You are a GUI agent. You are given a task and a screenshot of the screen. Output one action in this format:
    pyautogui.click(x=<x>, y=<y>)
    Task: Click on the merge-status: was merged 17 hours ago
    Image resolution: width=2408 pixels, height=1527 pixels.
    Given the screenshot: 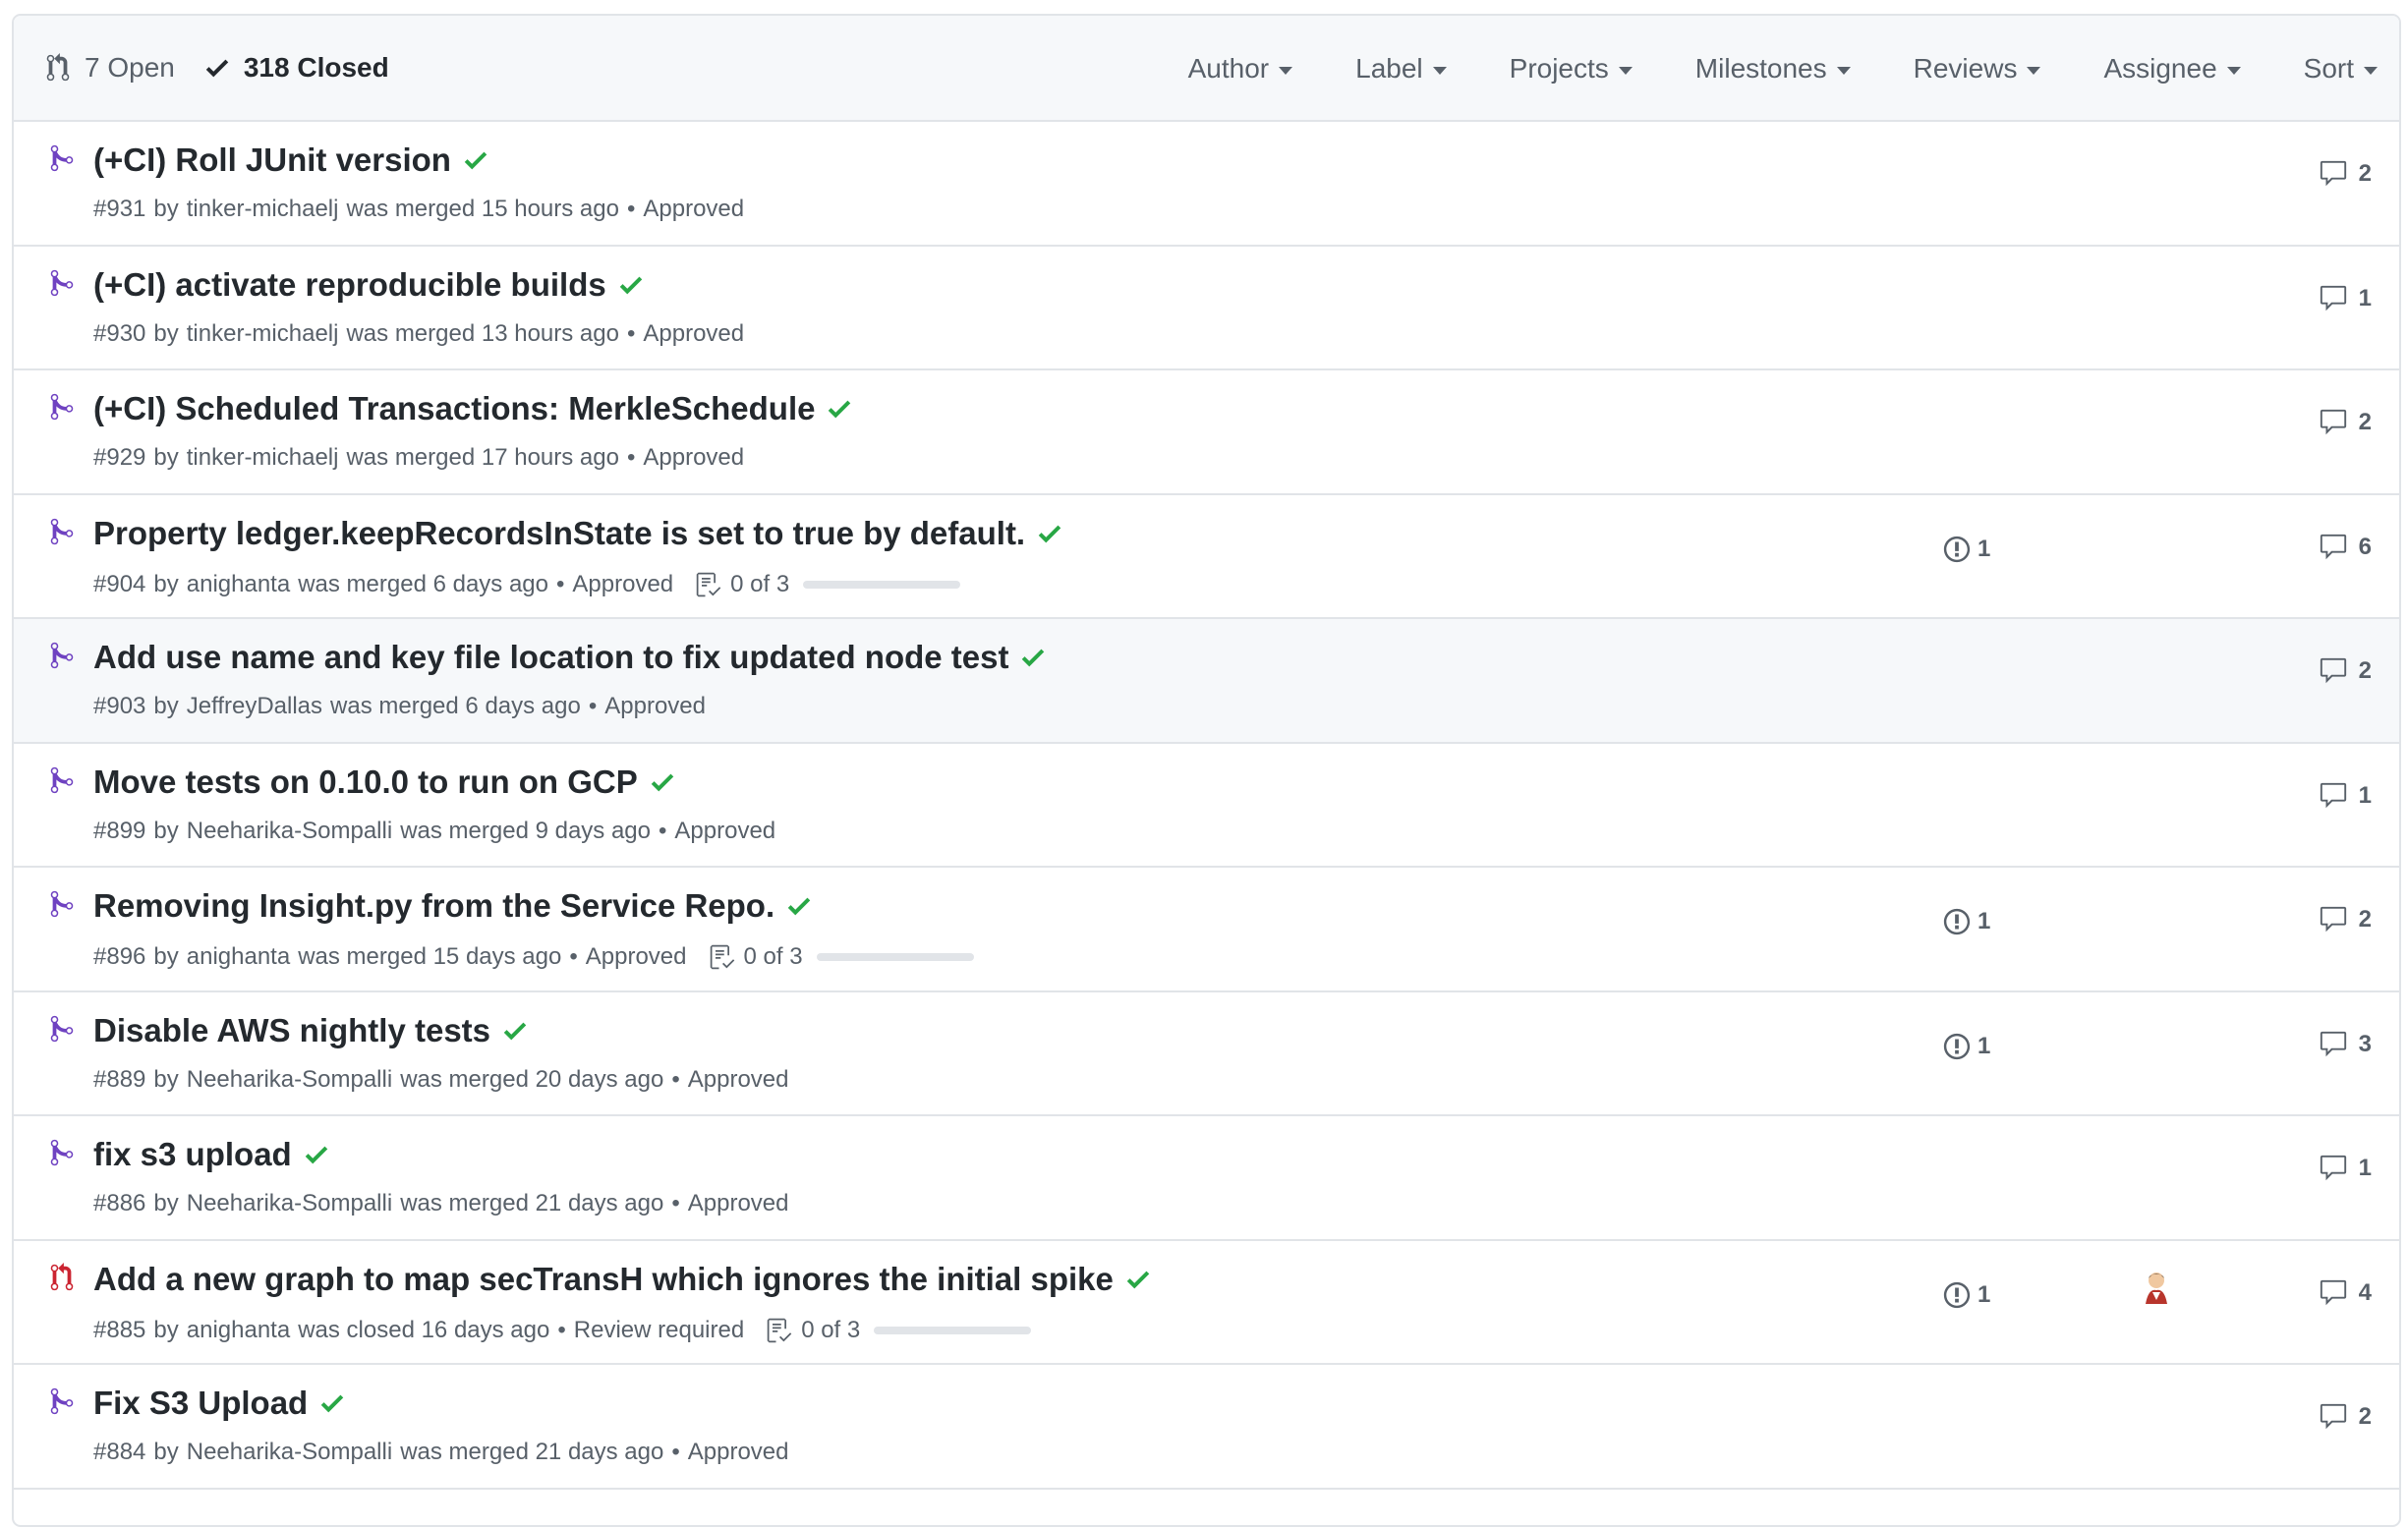 What is the action you would take?
    pyautogui.click(x=482, y=458)
    